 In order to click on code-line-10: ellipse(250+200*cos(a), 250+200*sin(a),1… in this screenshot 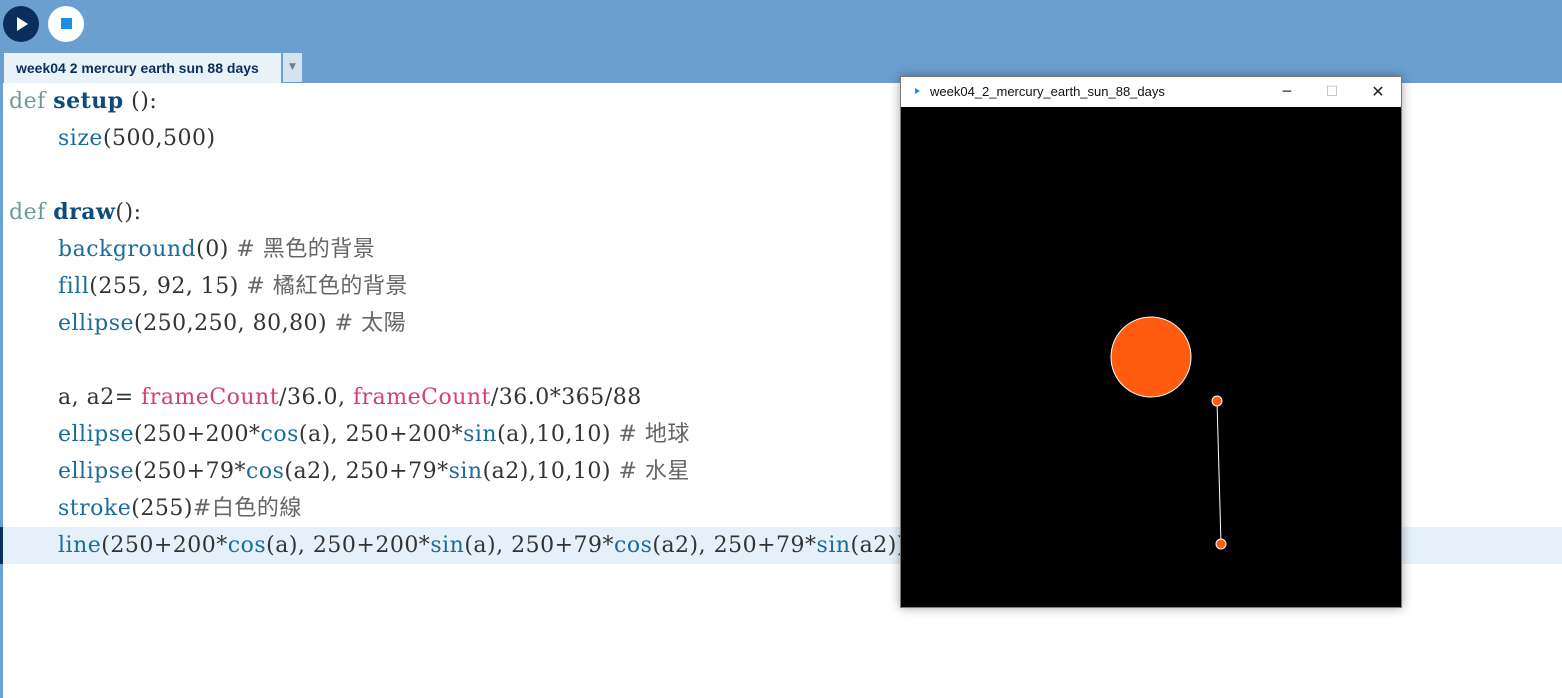, I will do `click(349, 434)`.